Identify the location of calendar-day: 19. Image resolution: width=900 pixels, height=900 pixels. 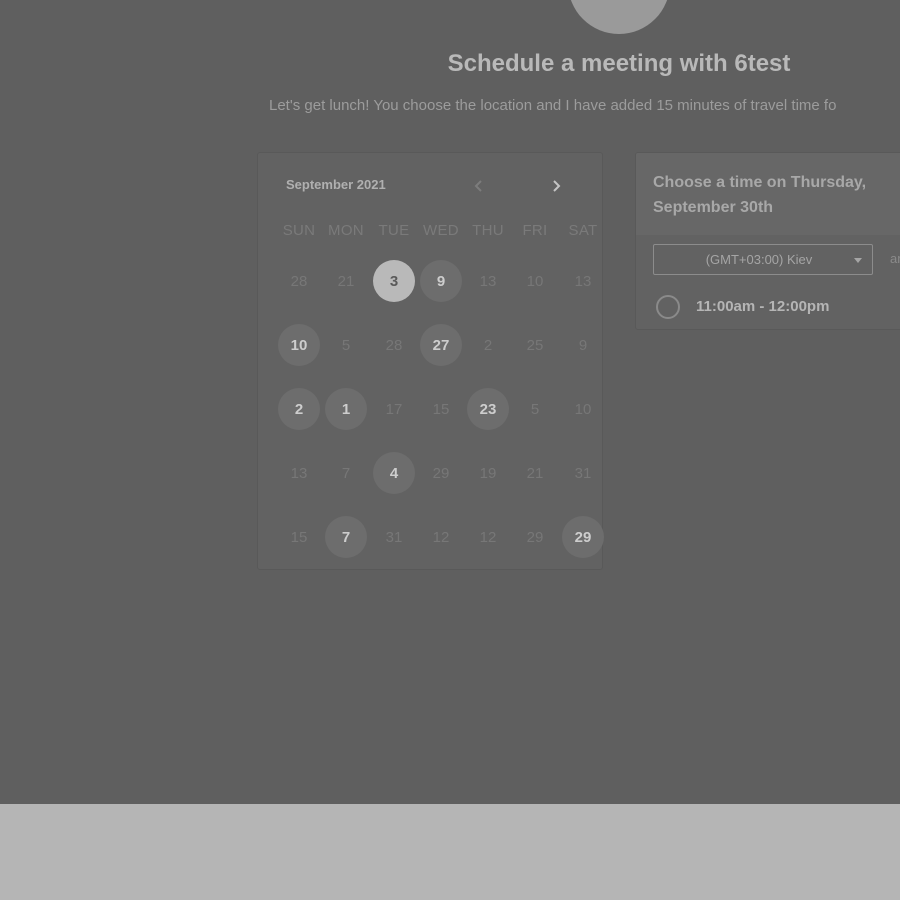
(488, 473).